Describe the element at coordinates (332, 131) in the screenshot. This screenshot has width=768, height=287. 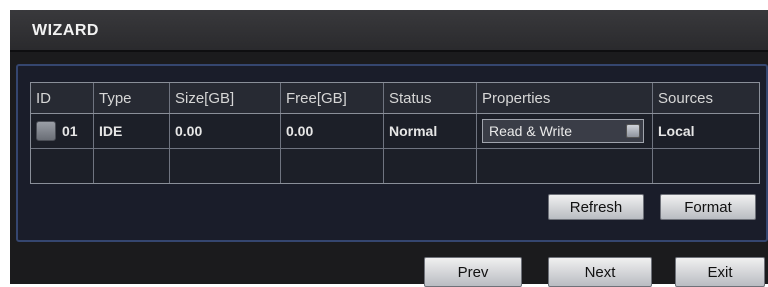
I see `cell-free: 0.00` at that location.